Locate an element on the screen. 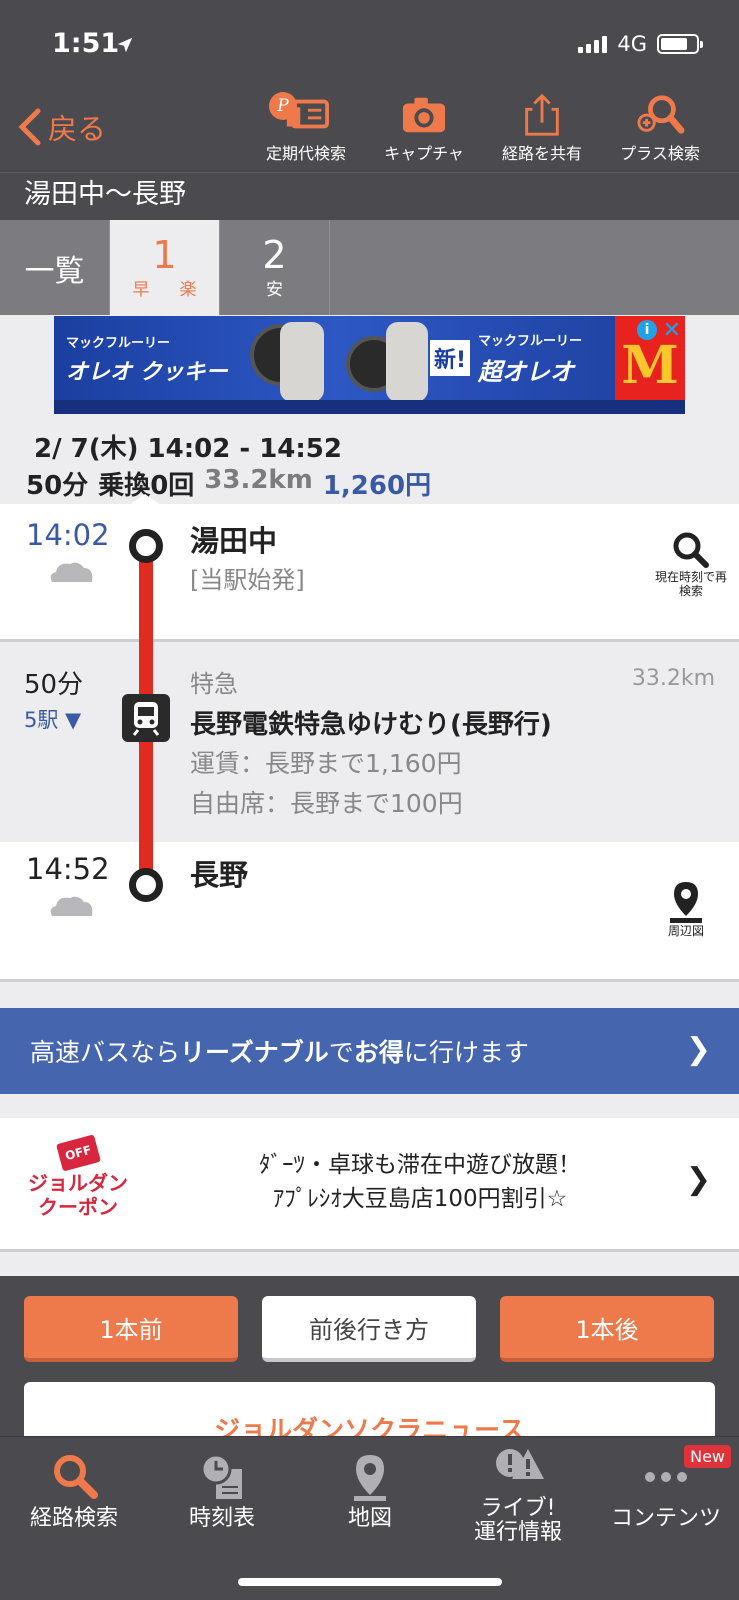  home-indicator is located at coordinates (370, 1582).